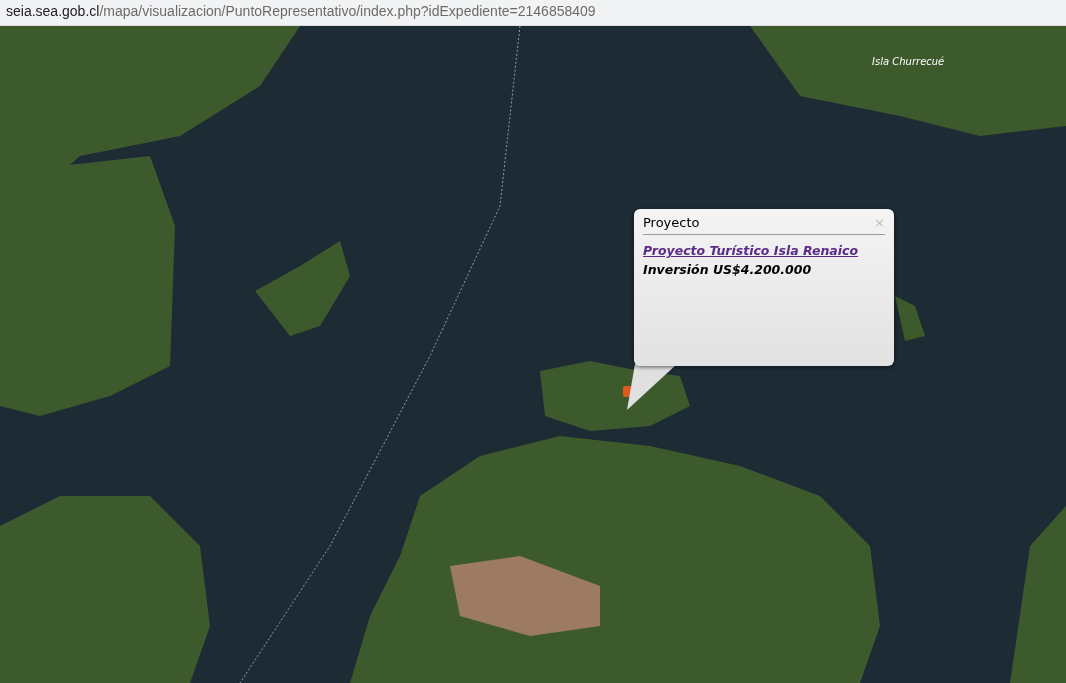  What do you see at coordinates (727, 269) in the screenshot?
I see `investment-text: Inversión US$4.200.000` at bounding box center [727, 269].